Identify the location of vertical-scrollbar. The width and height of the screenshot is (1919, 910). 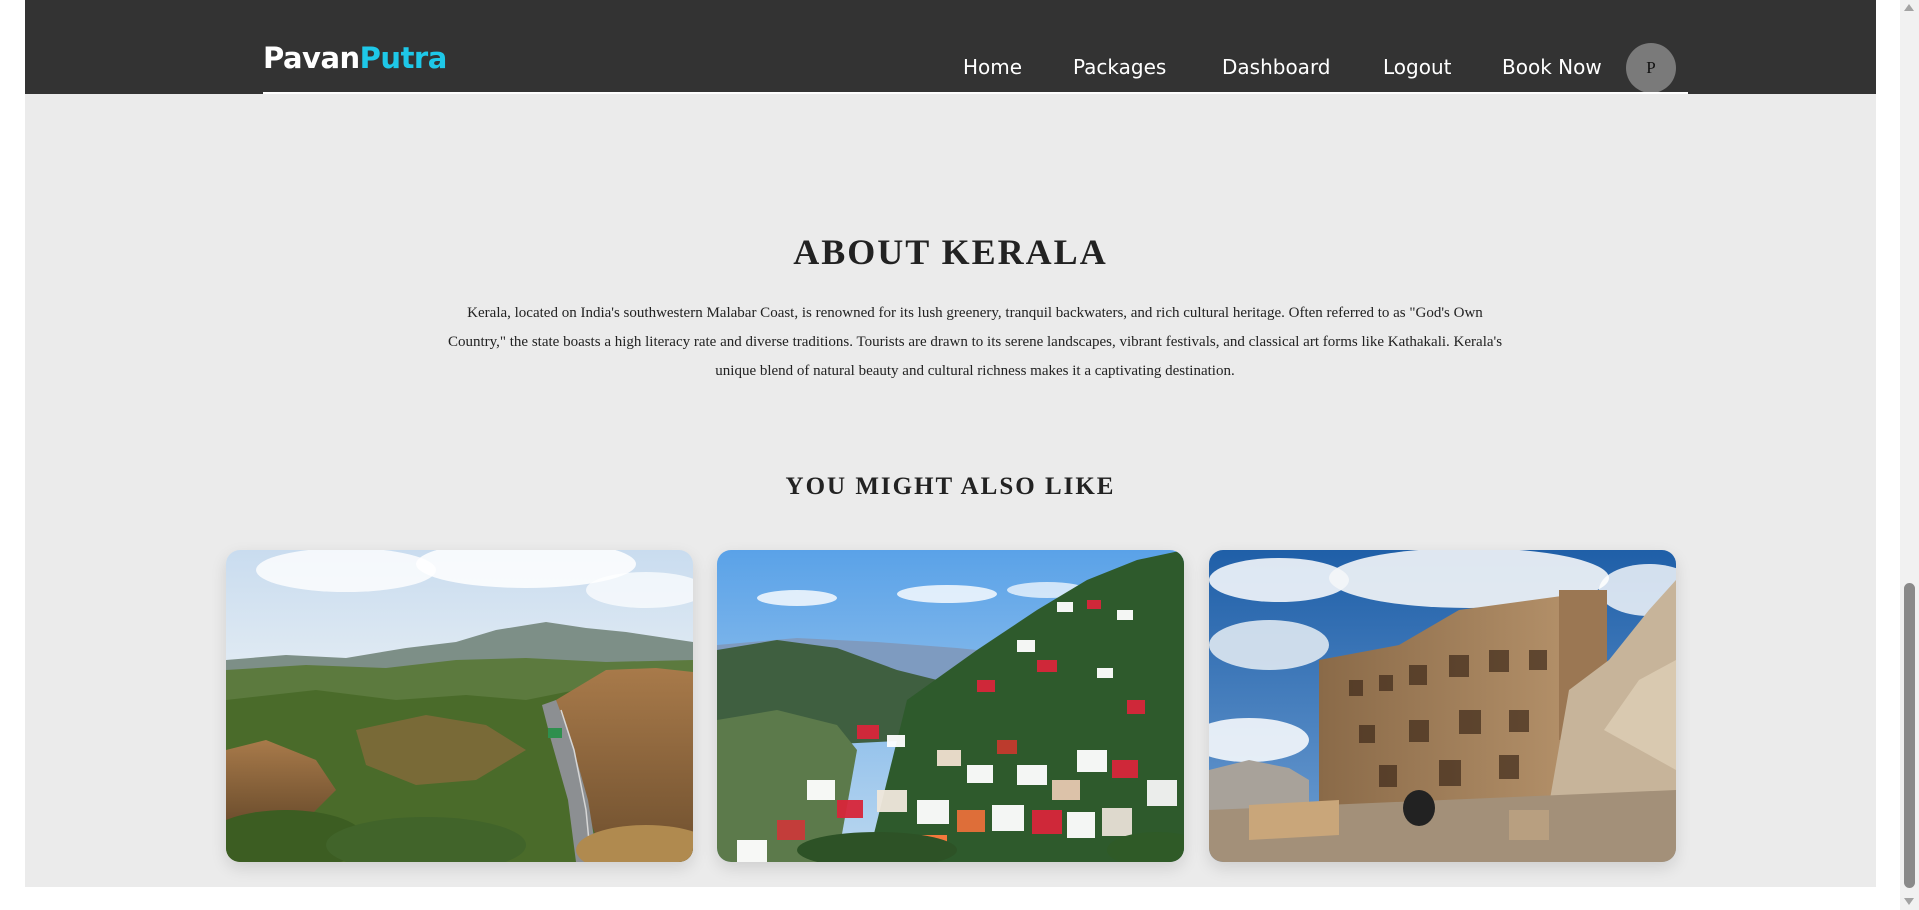
(1909, 455).